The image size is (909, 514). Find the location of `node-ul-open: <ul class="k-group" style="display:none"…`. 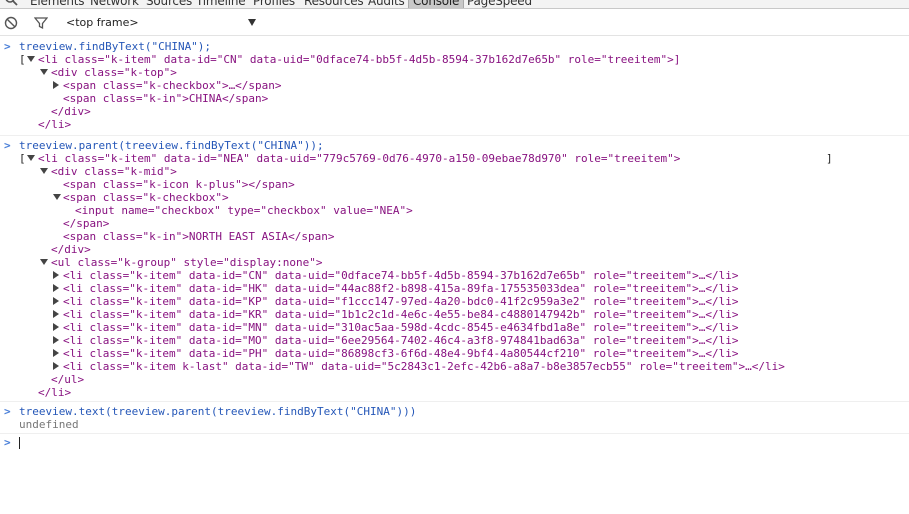

node-ul-open: <ul class="k-group" style="display:none"… is located at coordinates (187, 262).